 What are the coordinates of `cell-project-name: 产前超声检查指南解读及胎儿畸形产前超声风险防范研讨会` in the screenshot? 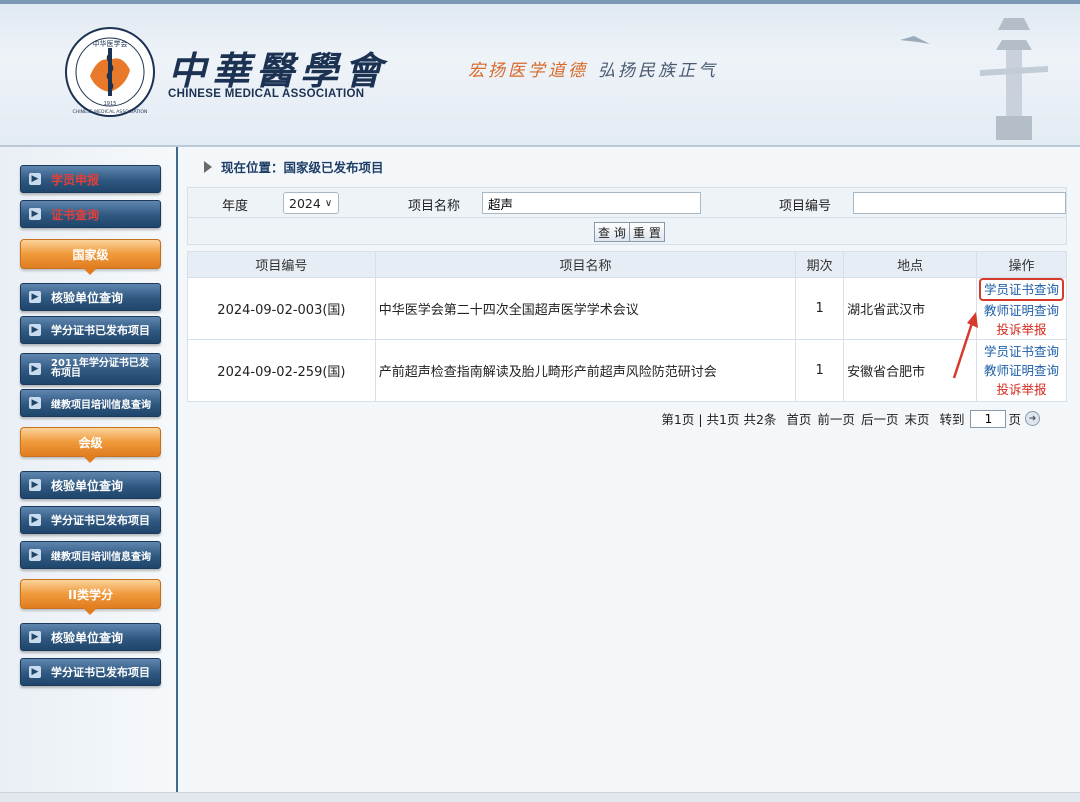 It's located at (585, 370).